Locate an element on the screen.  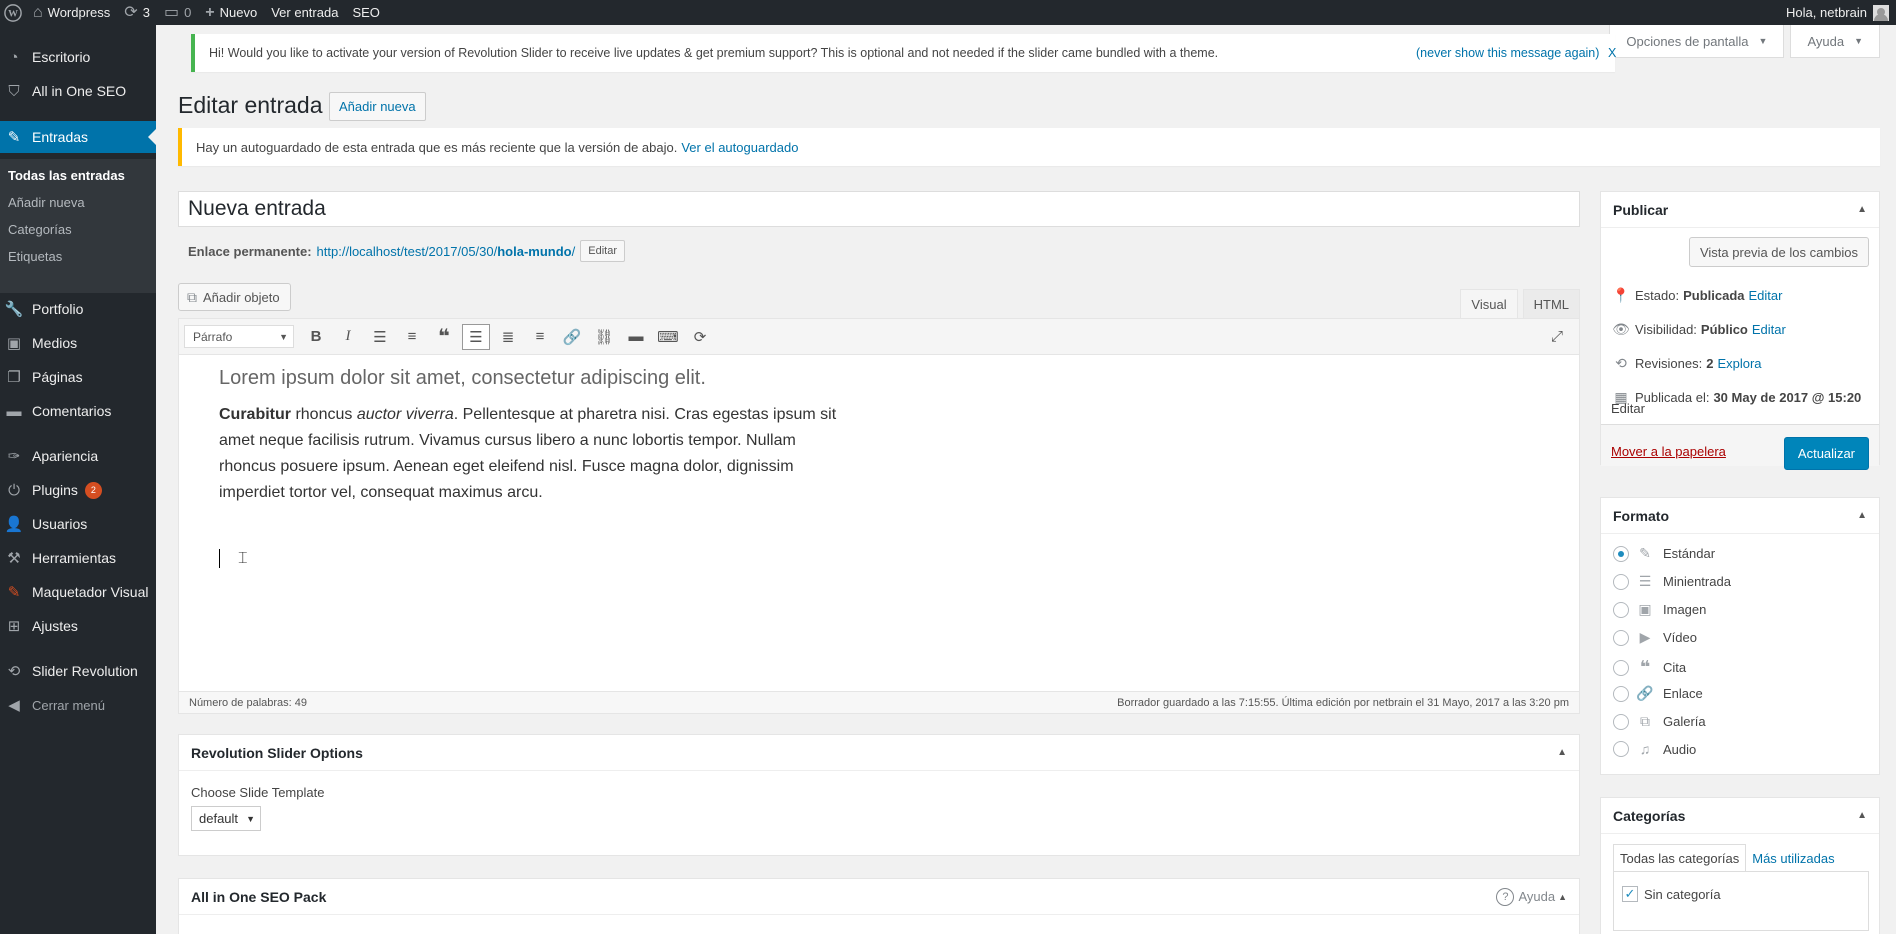
view-autosave-link: Ver el autoguardado is located at coordinates (739, 147).